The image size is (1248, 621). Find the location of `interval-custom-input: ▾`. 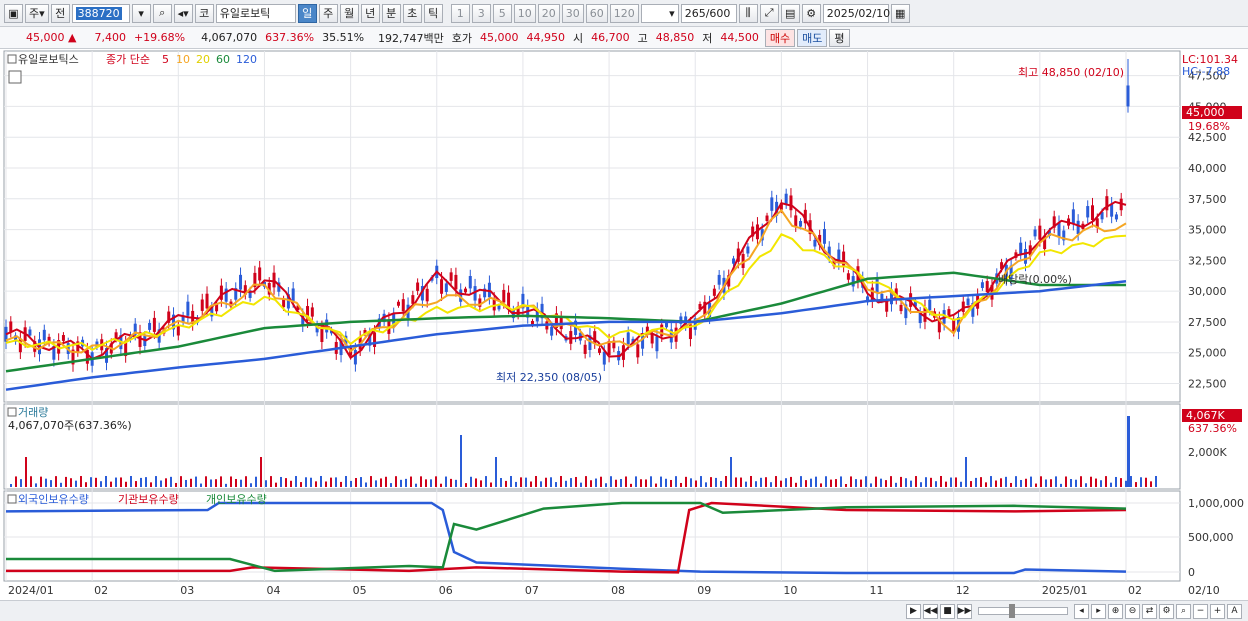

interval-custom-input: ▾ is located at coordinates (659, 13).